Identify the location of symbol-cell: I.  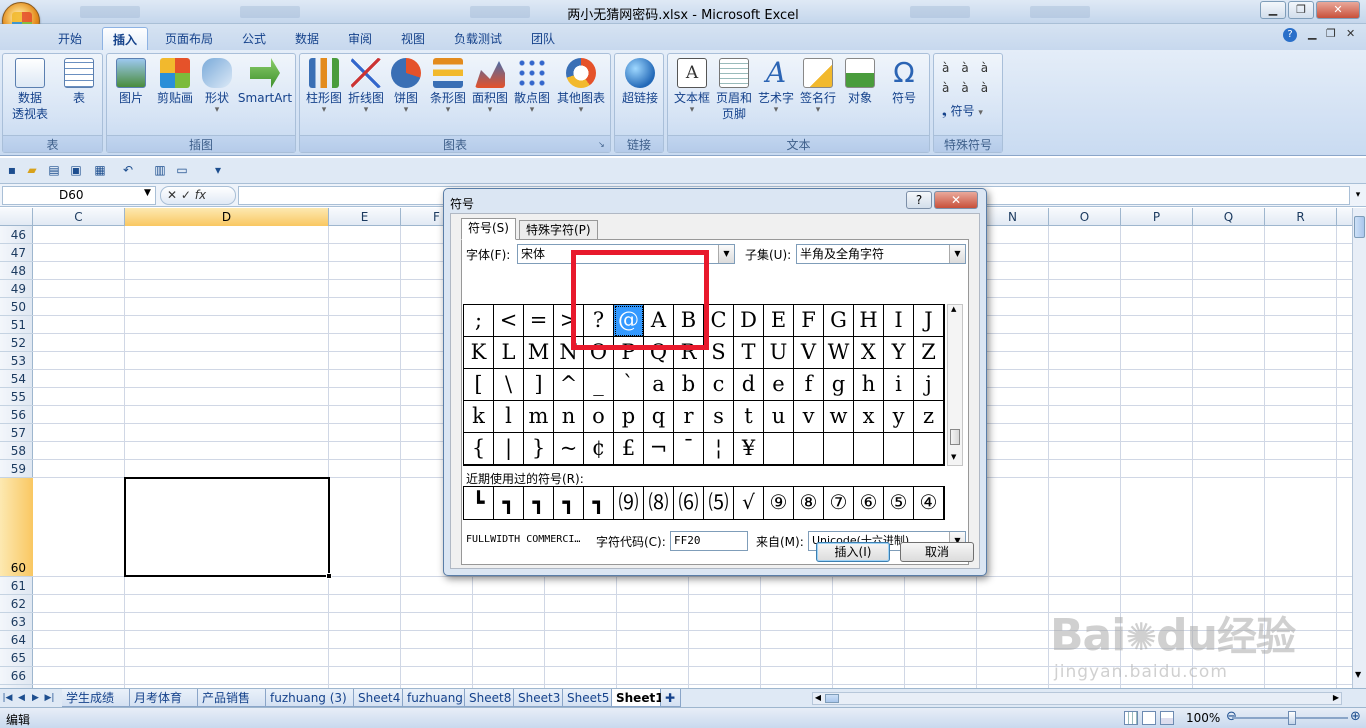
(899, 321).